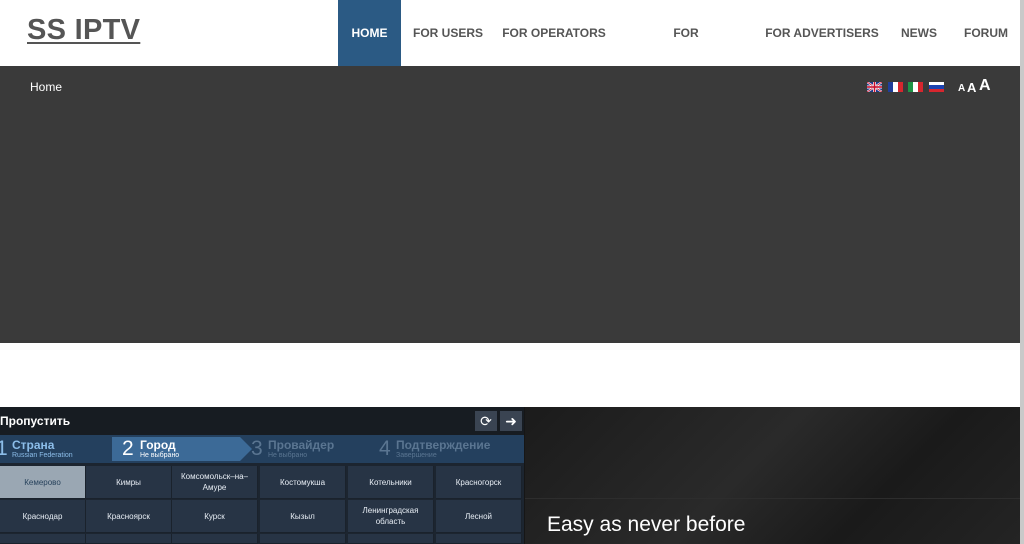 The width and height of the screenshot is (1024, 544). Describe the element at coordinates (215, 482) in the screenshot. I see `city-item: Комсомольск–на–Амуре` at that location.